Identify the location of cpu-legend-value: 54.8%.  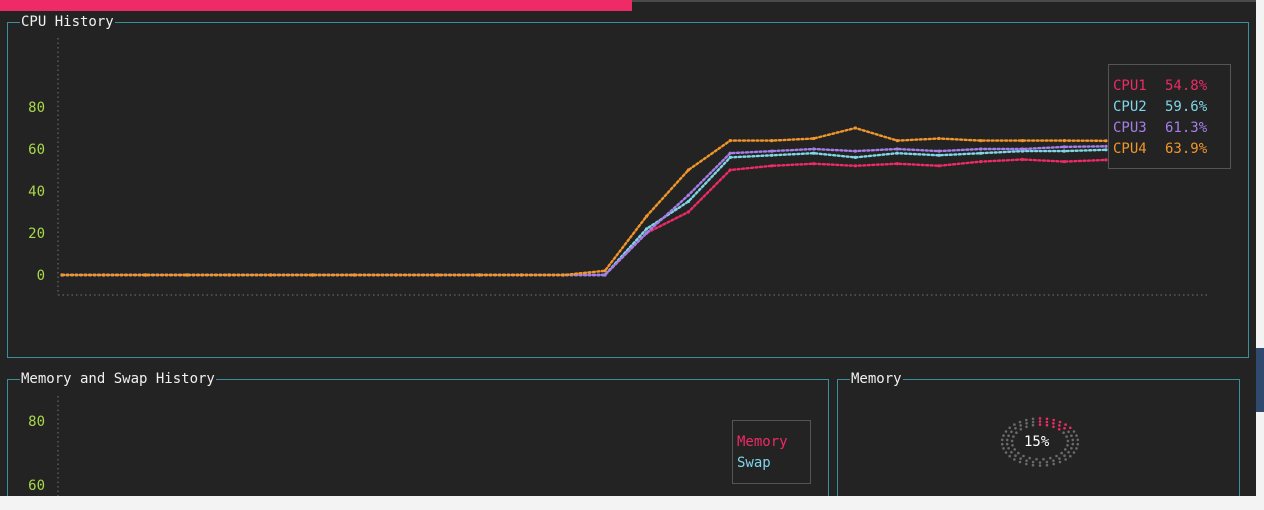
(1186, 86).